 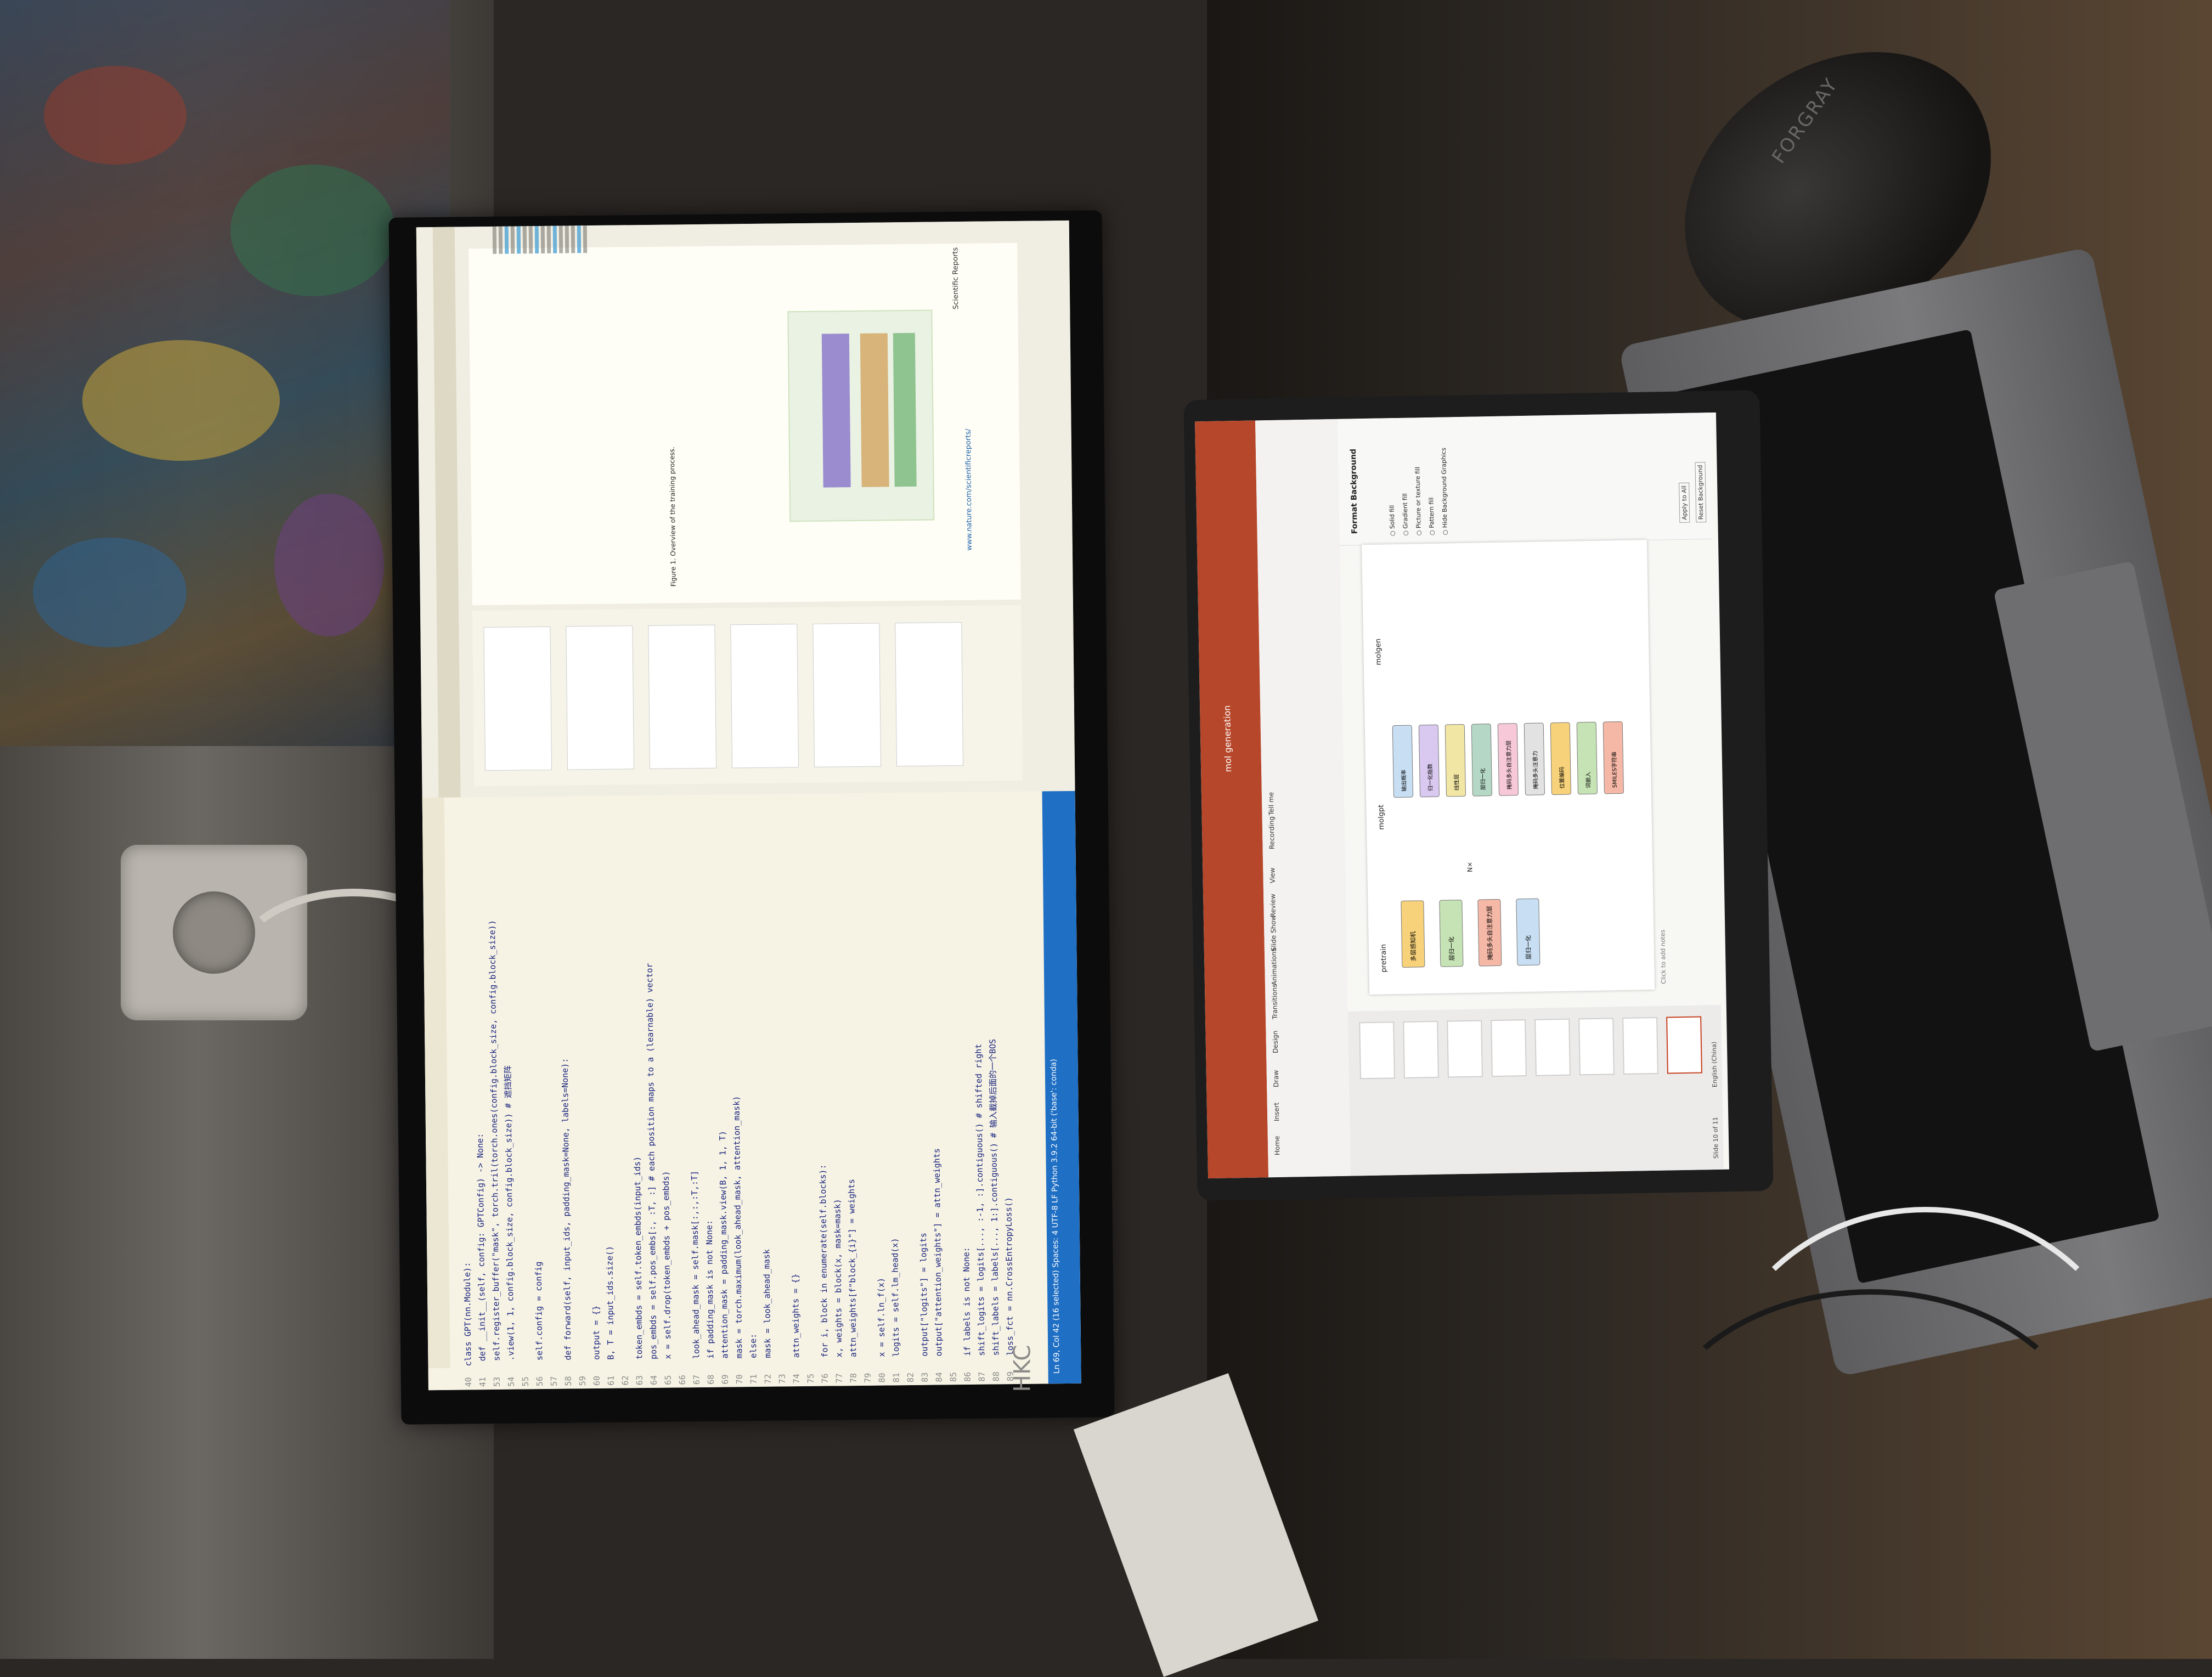 I want to click on line-number: 40, so click(x=468, y=1376).